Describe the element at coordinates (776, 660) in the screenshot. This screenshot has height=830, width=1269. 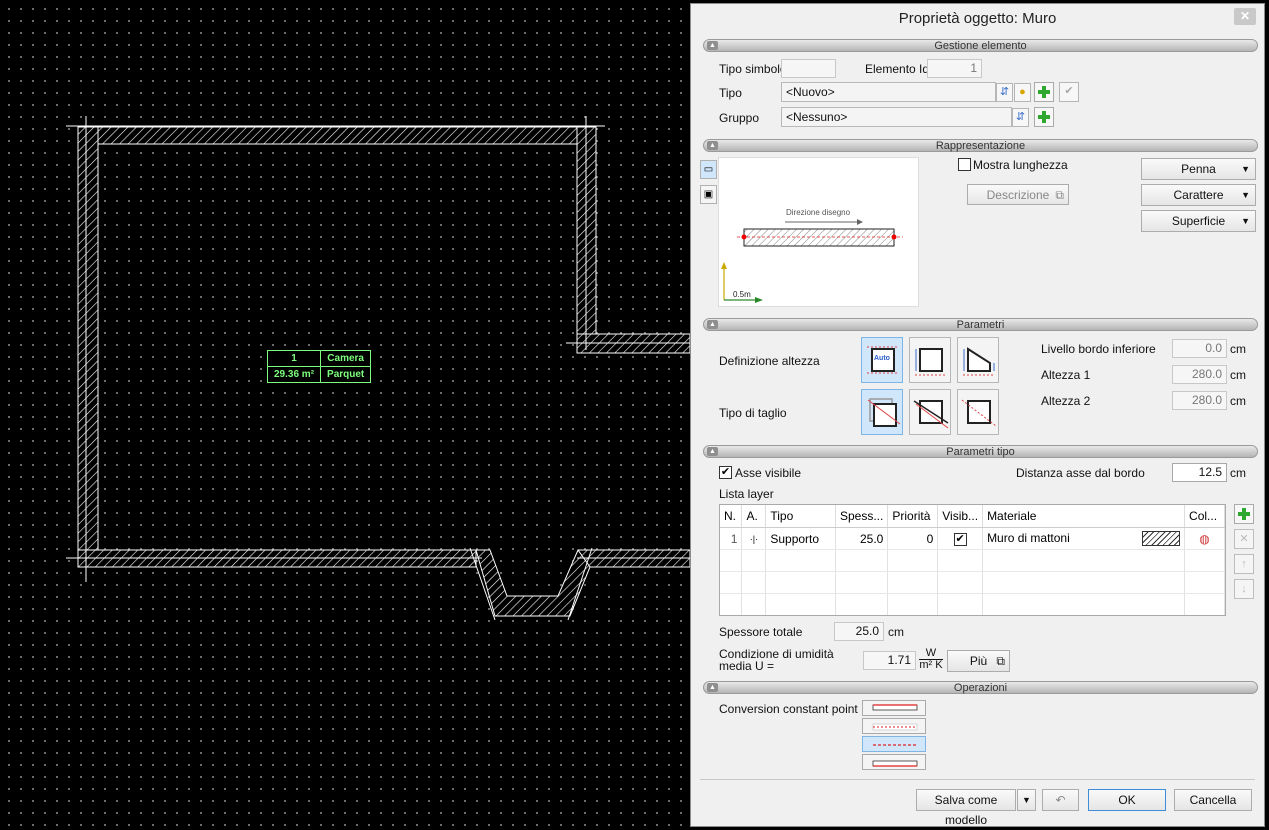
I see `condizione-umidita-label: Condizione di umidità media U =` at that location.